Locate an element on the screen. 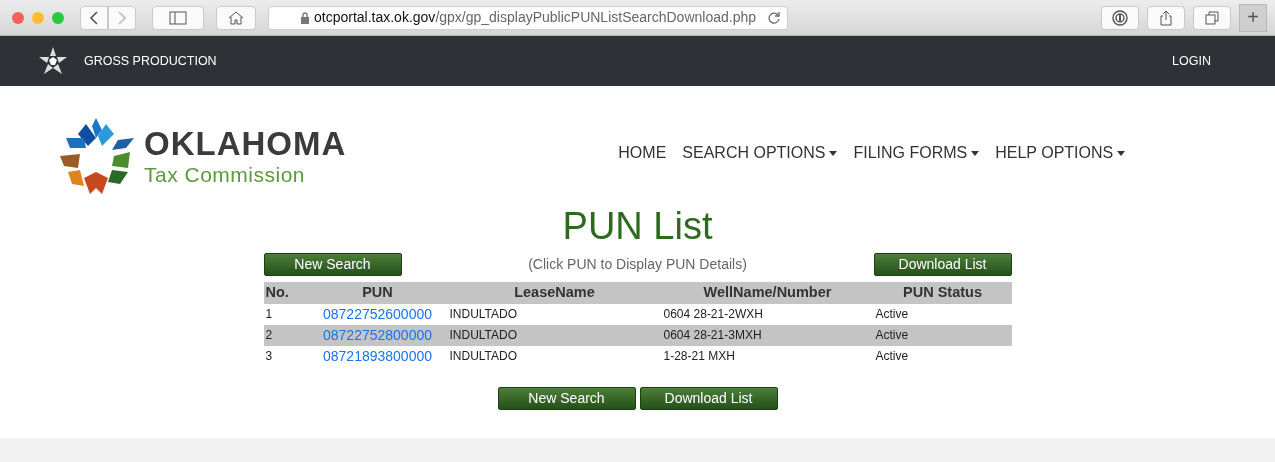 The height and width of the screenshot is (462, 1275). sidebar-button is located at coordinates (178, 17).